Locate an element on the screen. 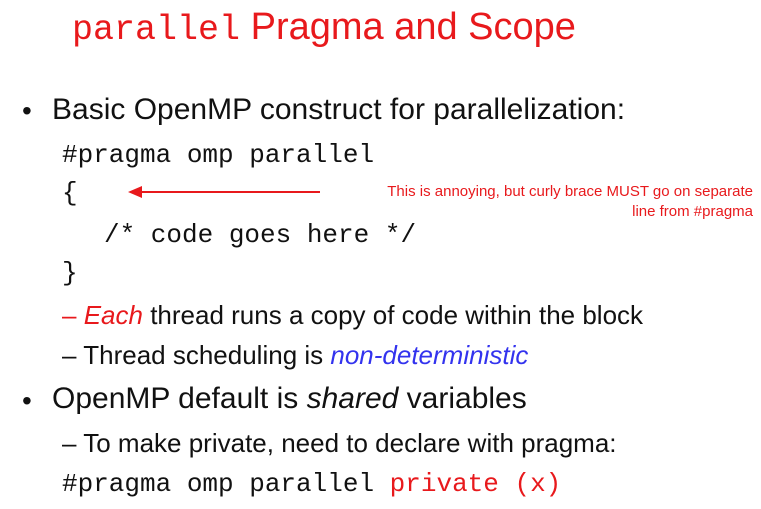  code-line-open-brace: { is located at coordinates (70, 193).